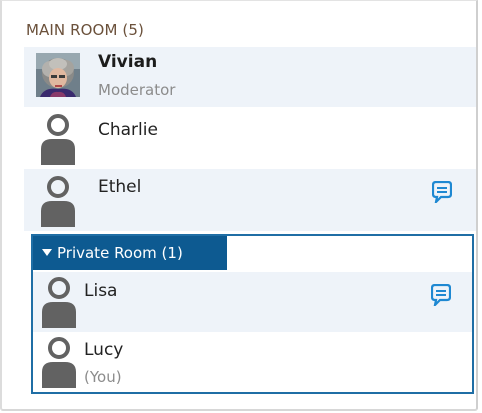  Describe the element at coordinates (137, 90) in the screenshot. I see `participant-role: Moderator` at that location.